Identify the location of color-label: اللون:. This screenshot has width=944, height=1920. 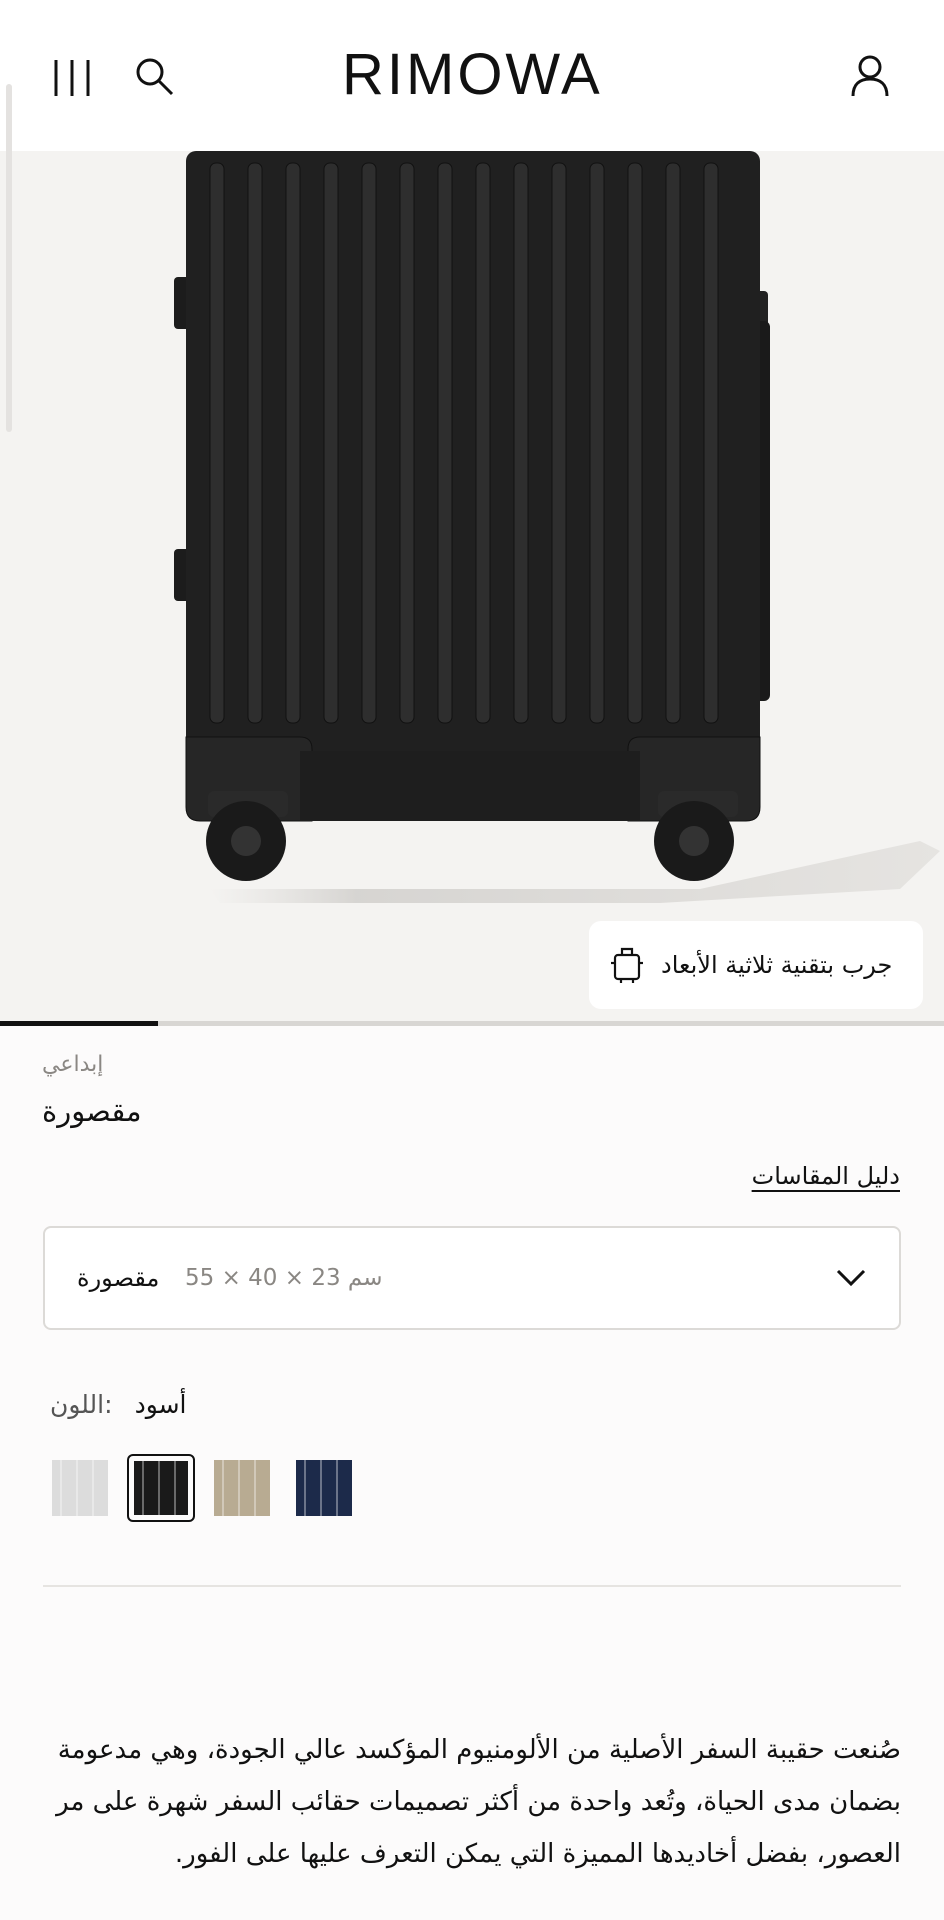
(81, 1404).